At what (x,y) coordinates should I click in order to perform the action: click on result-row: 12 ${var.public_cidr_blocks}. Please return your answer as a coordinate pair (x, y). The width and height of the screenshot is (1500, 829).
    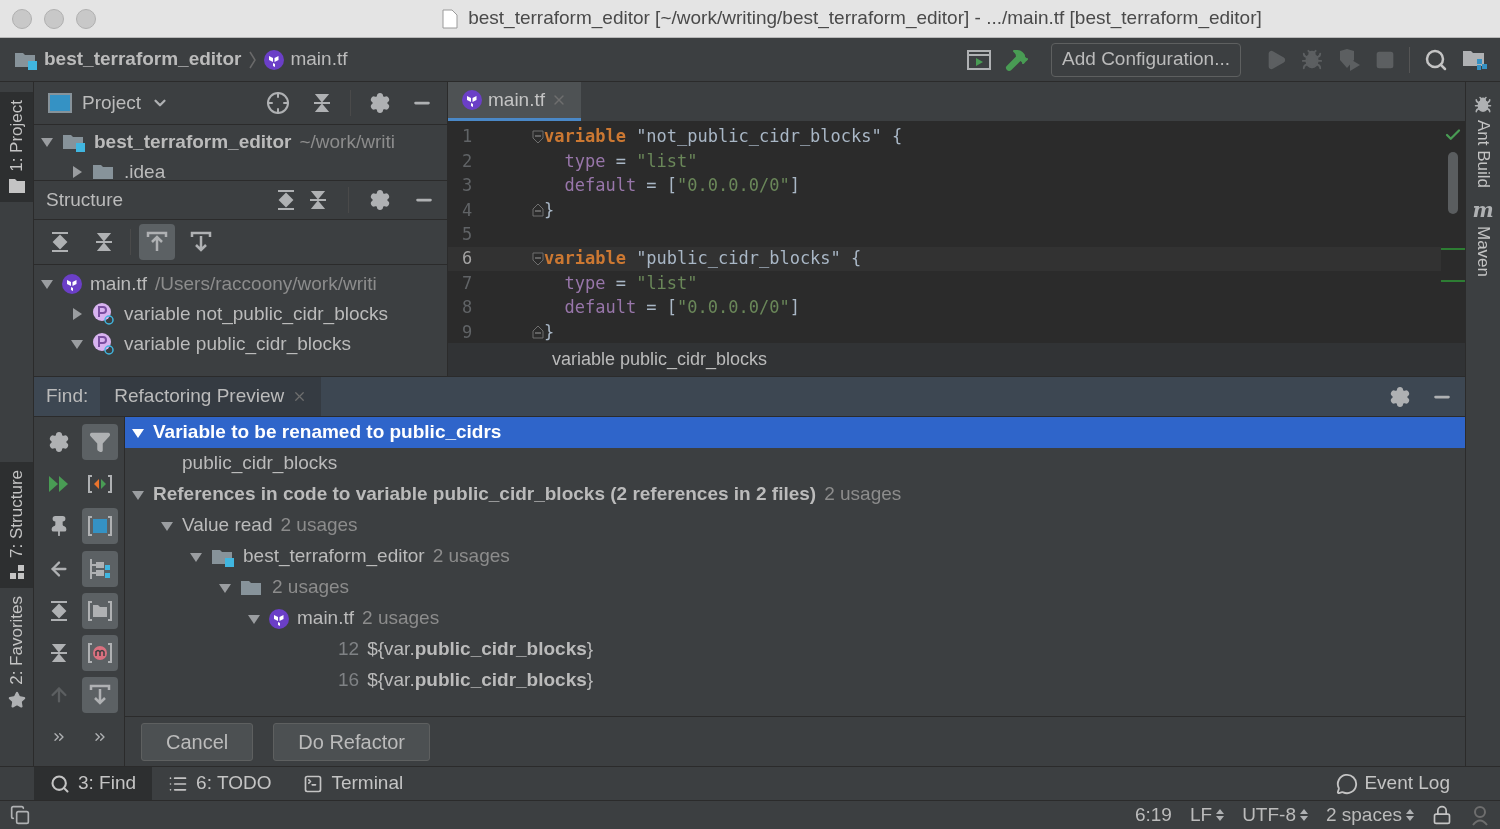
    Looking at the image, I should click on (795, 649).